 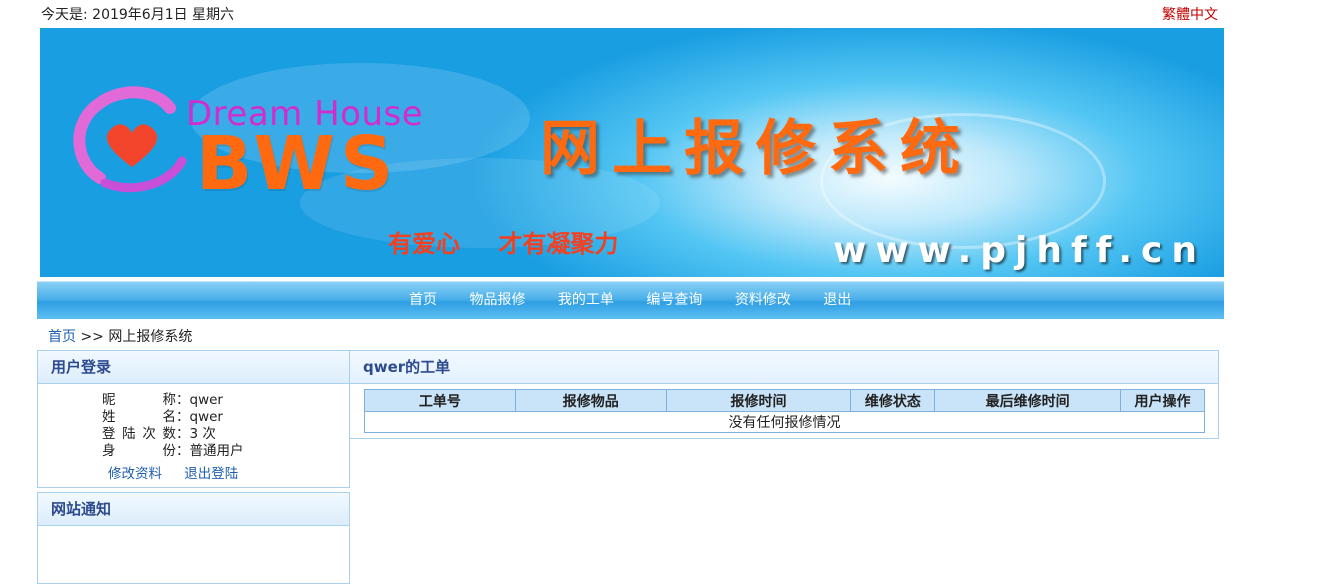 I want to click on nav-item-my-orders: 我的工单, so click(x=586, y=300).